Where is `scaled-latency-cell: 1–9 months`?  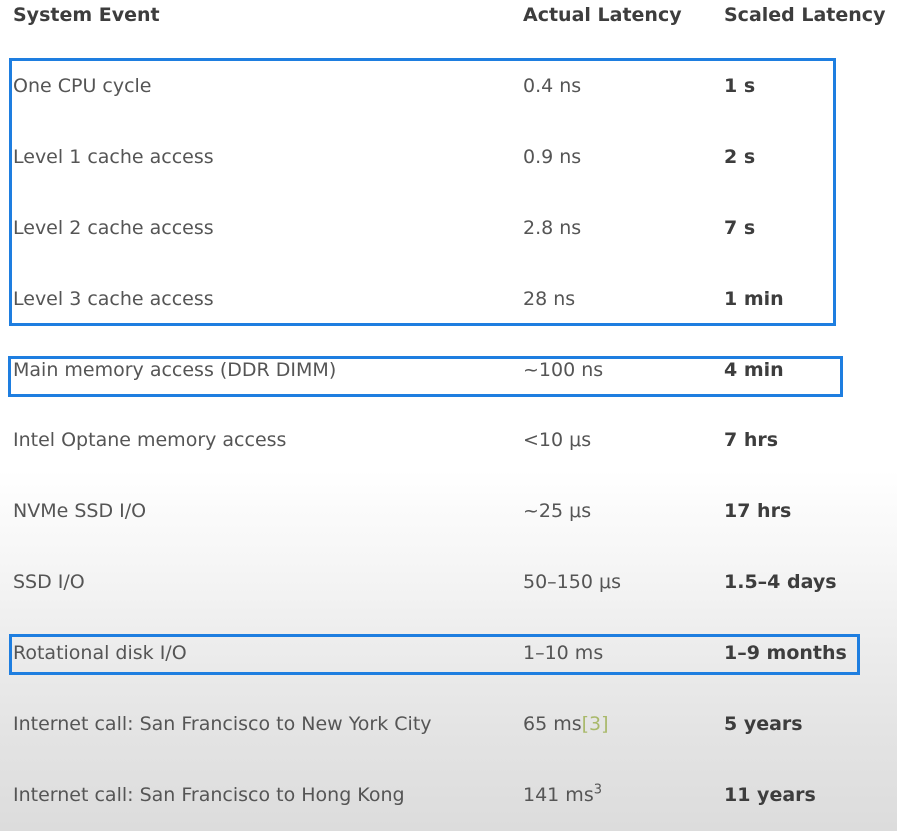 scaled-latency-cell: 1–9 months is located at coordinates (785, 653).